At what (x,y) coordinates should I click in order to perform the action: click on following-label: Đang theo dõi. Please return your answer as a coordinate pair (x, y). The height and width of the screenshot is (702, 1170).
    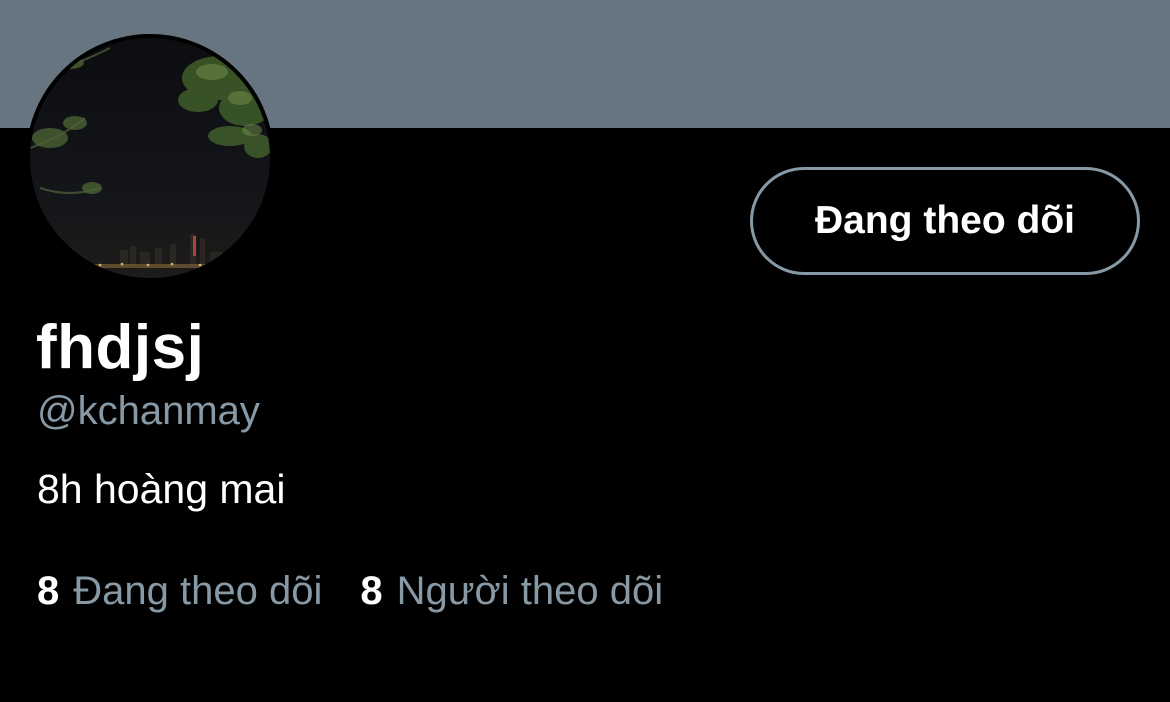
    Looking at the image, I should click on (198, 591).